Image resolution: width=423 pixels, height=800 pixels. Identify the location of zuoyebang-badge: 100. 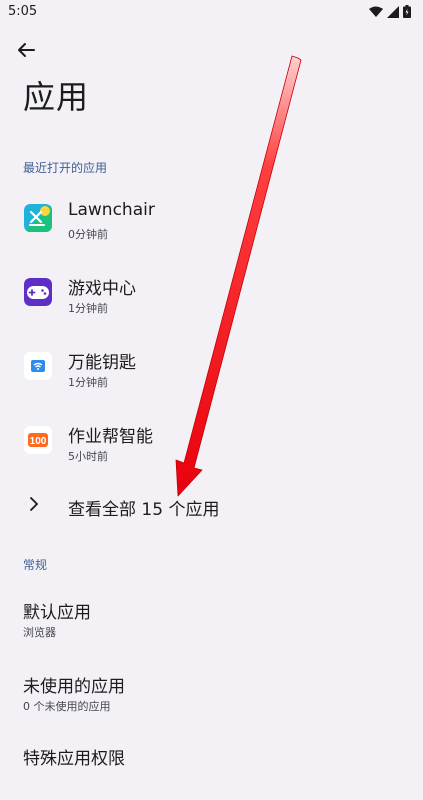
(38, 441).